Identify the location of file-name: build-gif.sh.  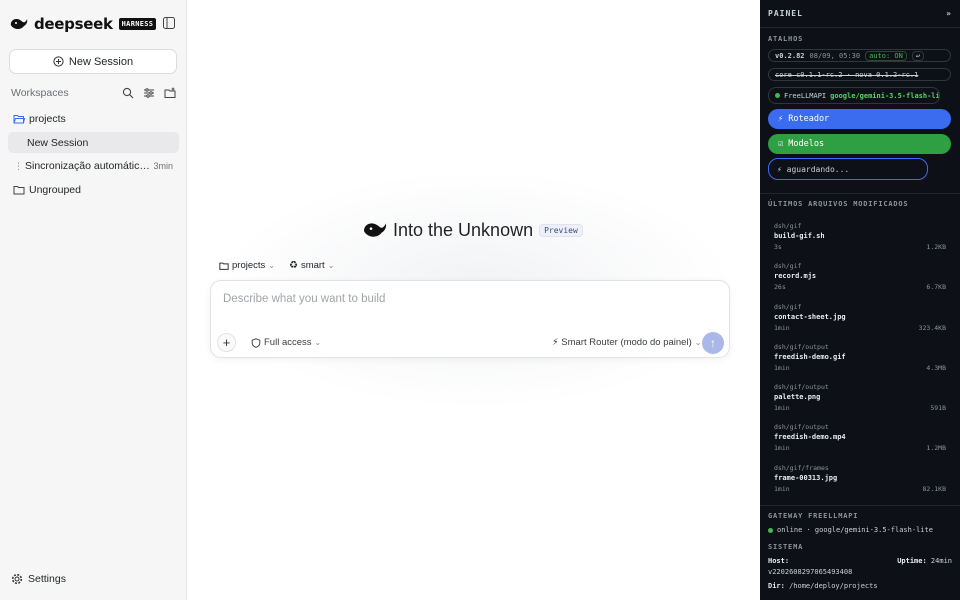
(799, 236).